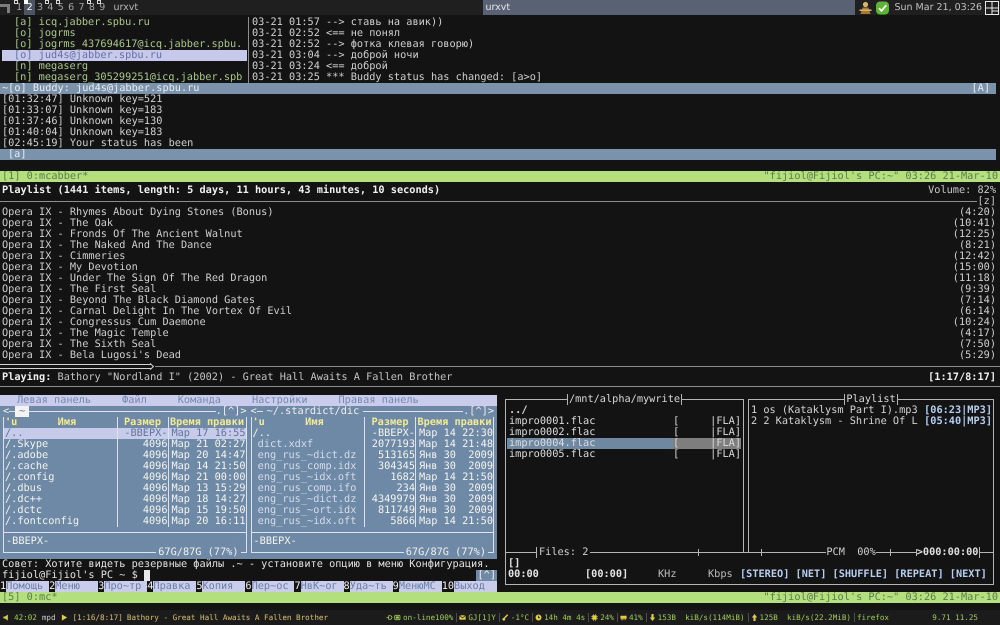  Describe the element at coordinates (104, 322) in the screenshot. I see `track-title: Opera IX - Congressus Cum Daemone` at that location.